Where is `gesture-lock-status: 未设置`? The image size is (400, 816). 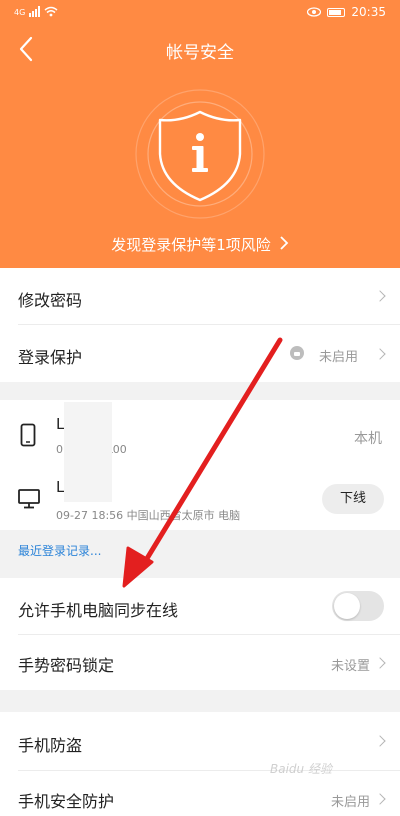 gesture-lock-status: 未设置 is located at coordinates (350, 666).